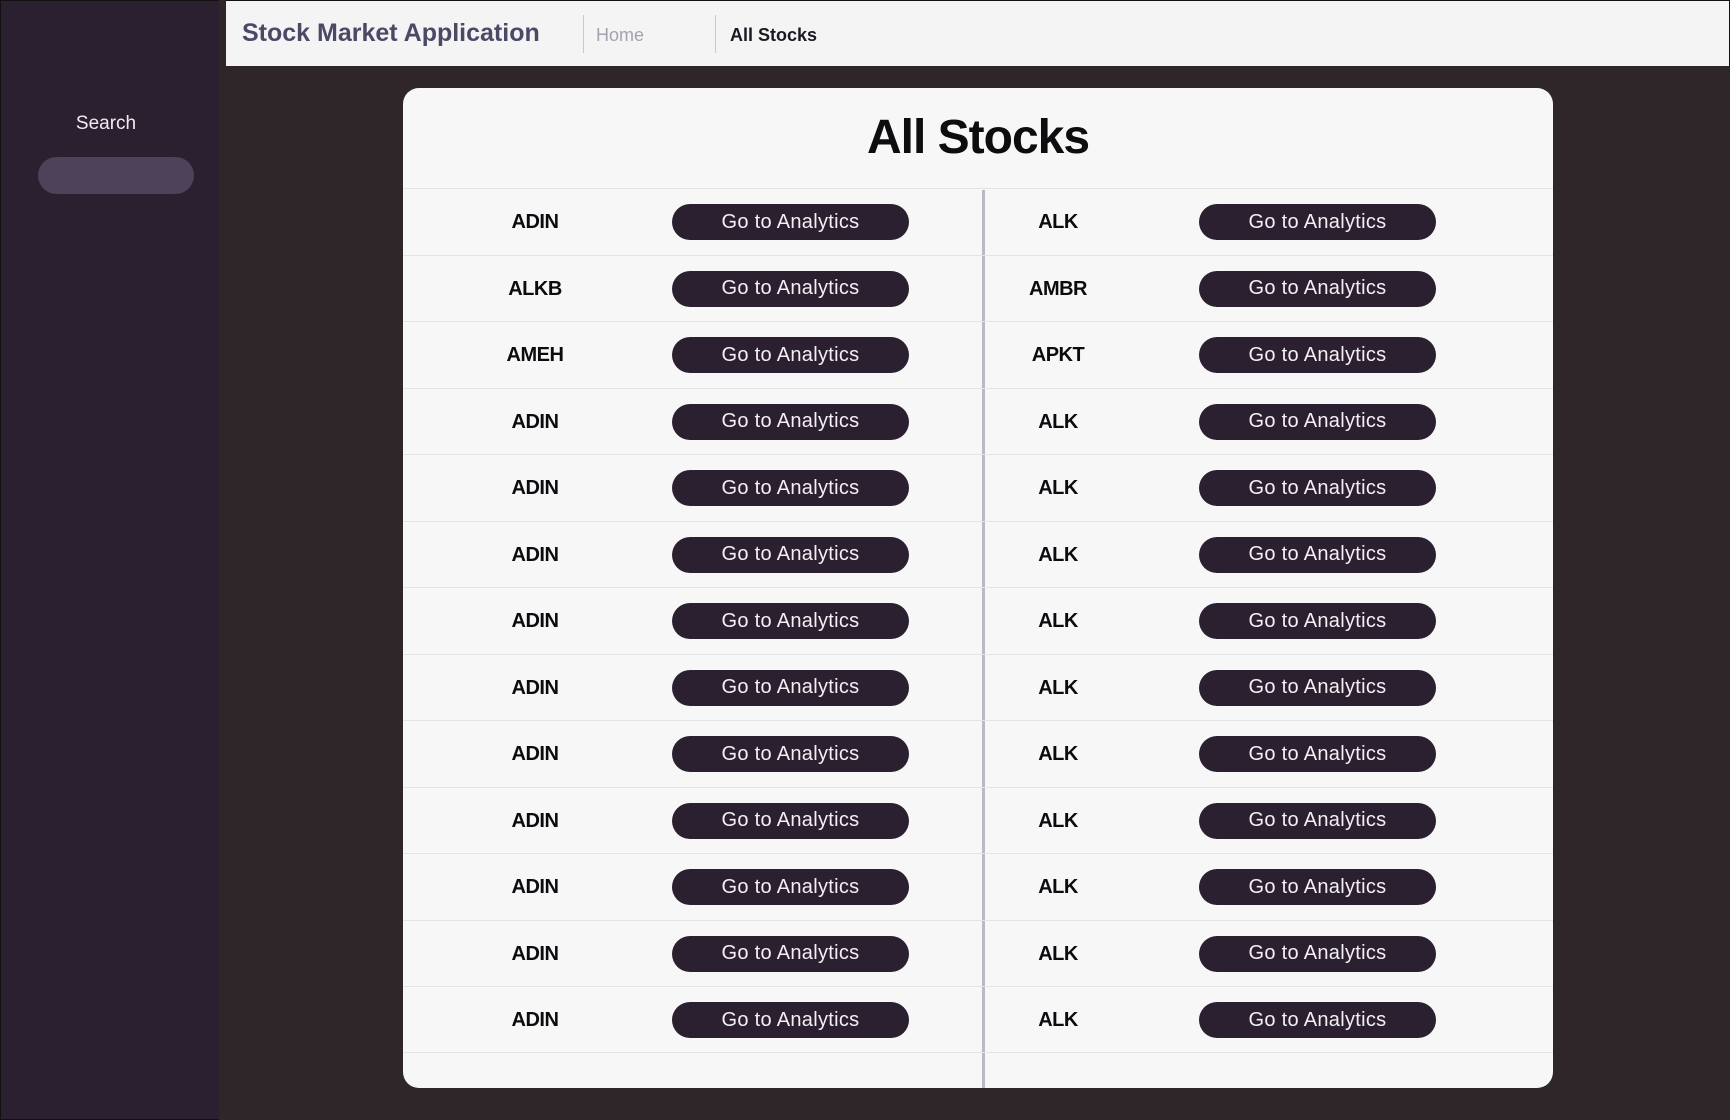 The width and height of the screenshot is (1730, 1120). I want to click on stock-symbol: APKT, so click(1058, 355).